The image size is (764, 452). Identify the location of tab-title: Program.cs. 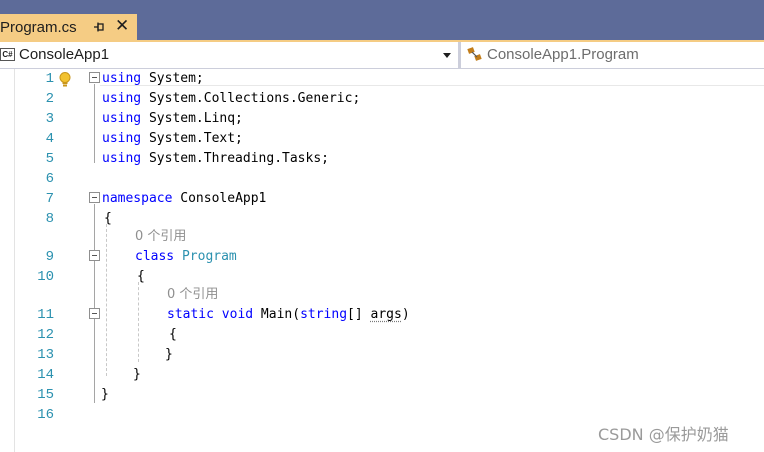
(38, 27).